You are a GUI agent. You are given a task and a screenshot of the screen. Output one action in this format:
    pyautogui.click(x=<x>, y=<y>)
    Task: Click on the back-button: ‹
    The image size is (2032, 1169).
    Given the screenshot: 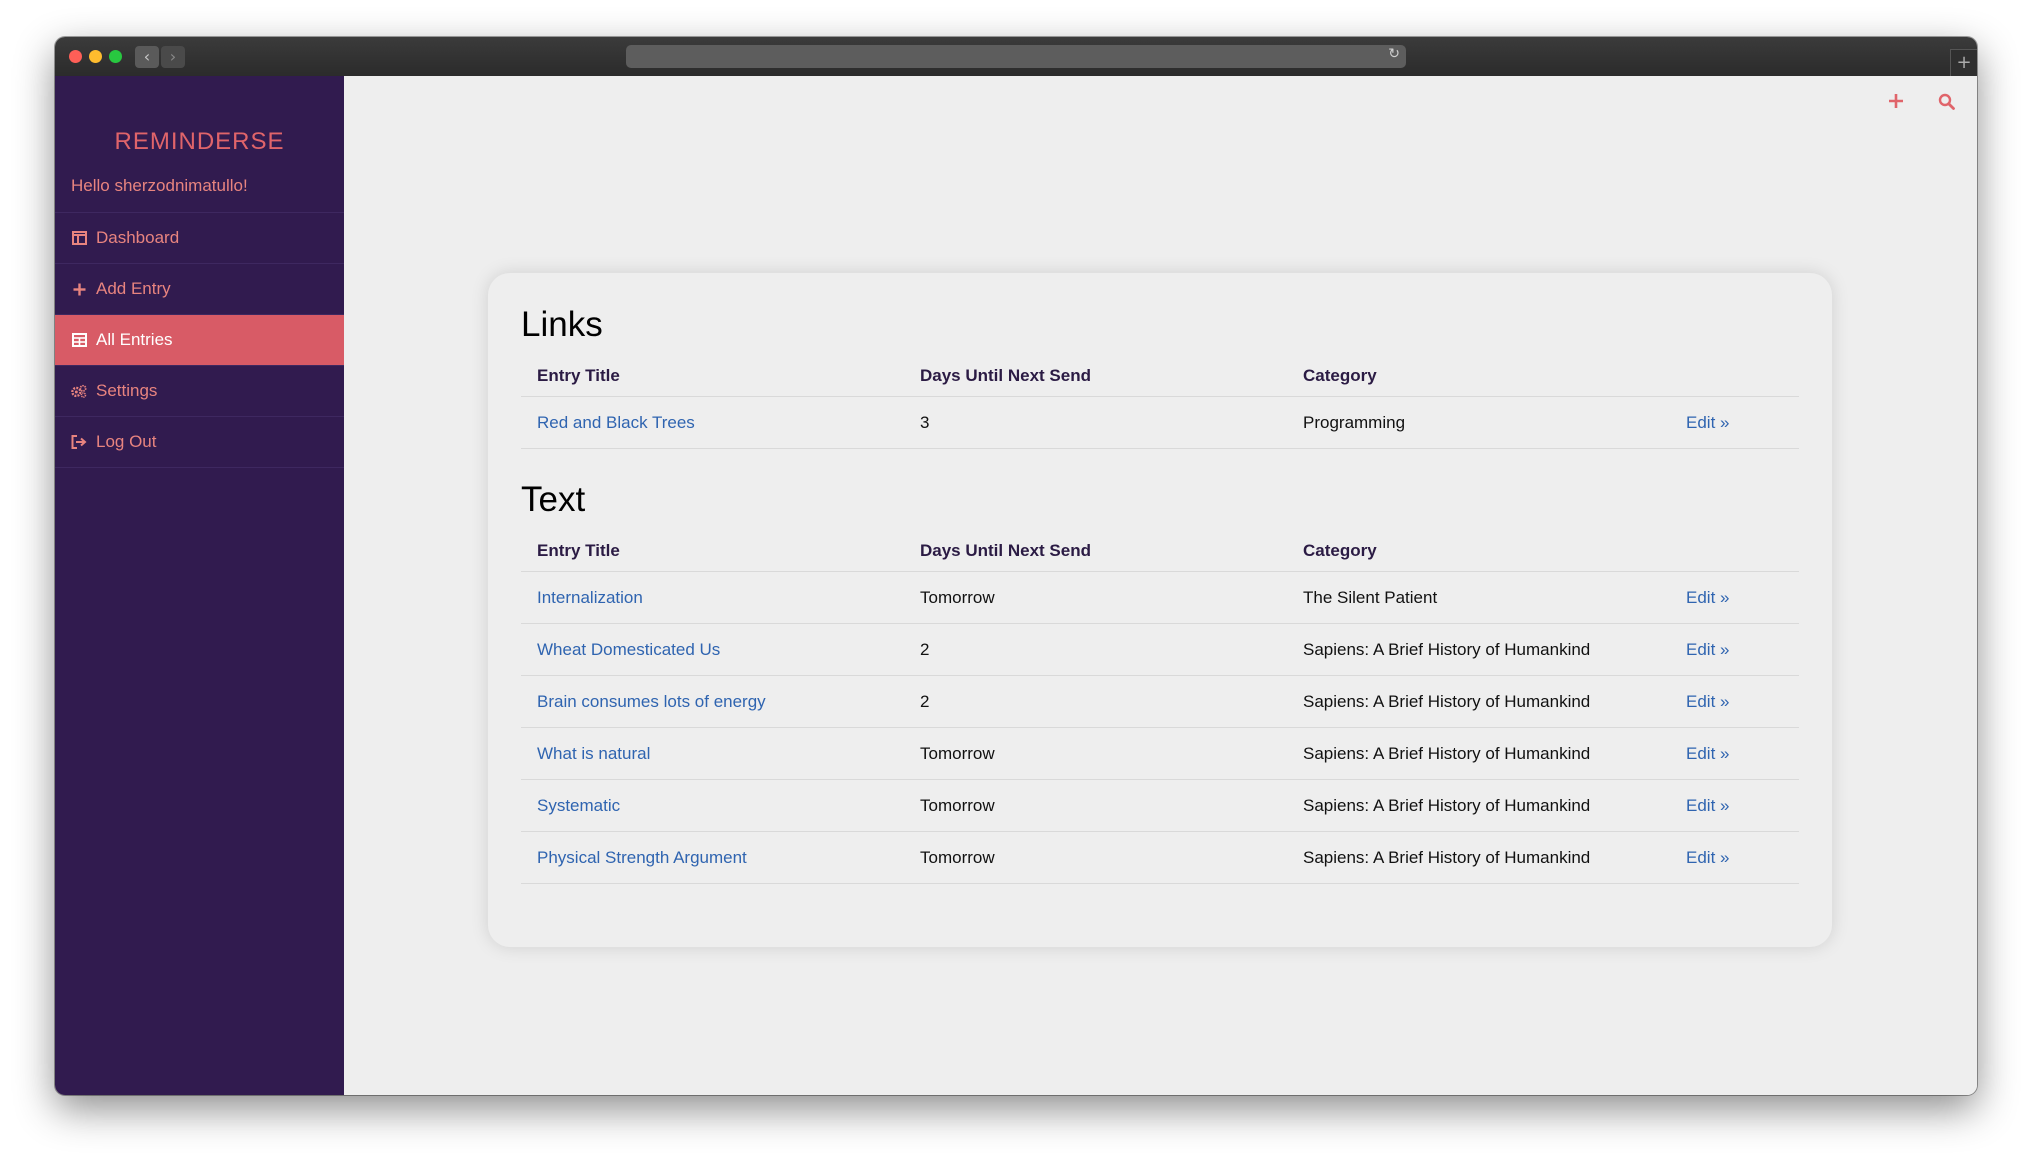 What is the action you would take?
    pyautogui.click(x=147, y=57)
    